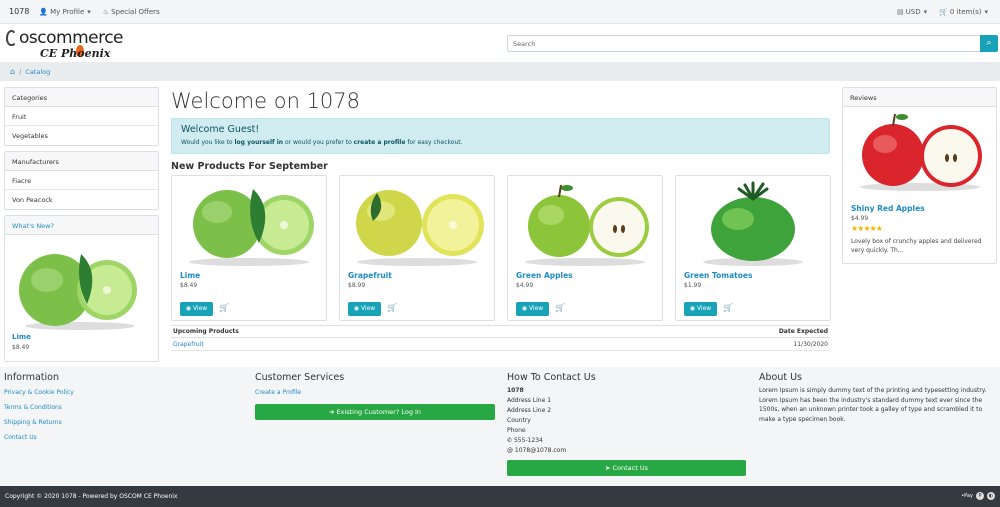  Describe the element at coordinates (500, 344) in the screenshot. I see `table-row: Grapefruit 11/30/2020` at that location.